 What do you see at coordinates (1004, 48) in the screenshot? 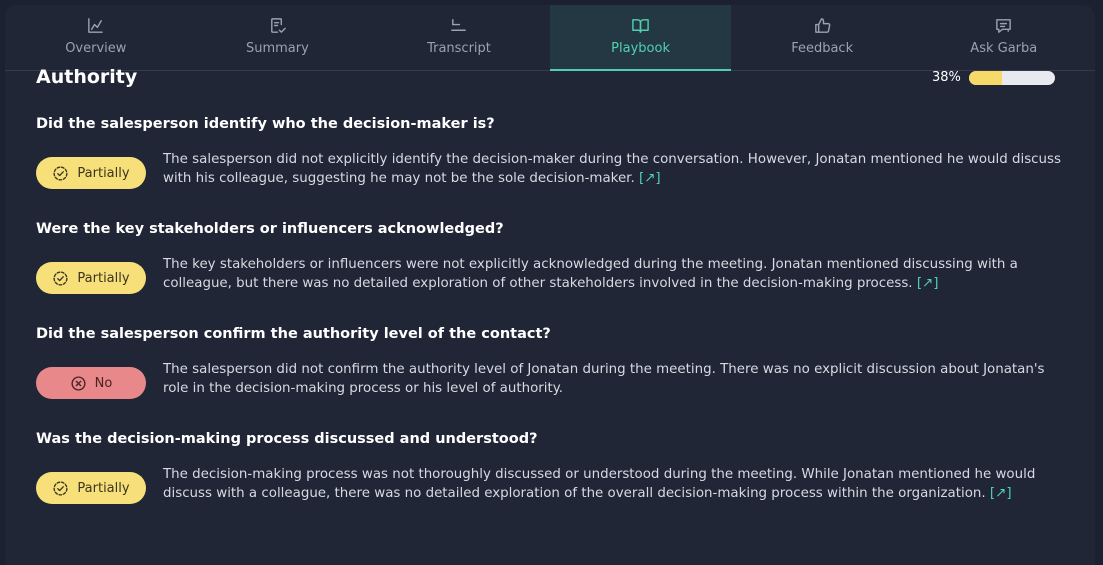
I see `tab-label: Ask Garba` at bounding box center [1004, 48].